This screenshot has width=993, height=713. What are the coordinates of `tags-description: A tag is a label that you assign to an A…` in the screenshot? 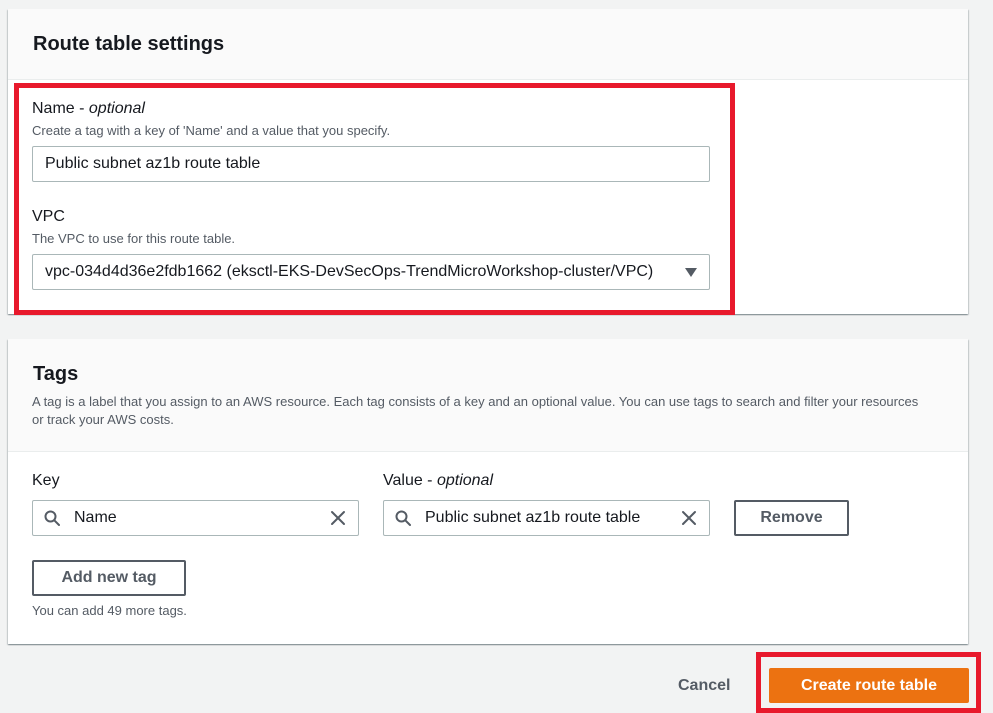 It's located at (475, 410).